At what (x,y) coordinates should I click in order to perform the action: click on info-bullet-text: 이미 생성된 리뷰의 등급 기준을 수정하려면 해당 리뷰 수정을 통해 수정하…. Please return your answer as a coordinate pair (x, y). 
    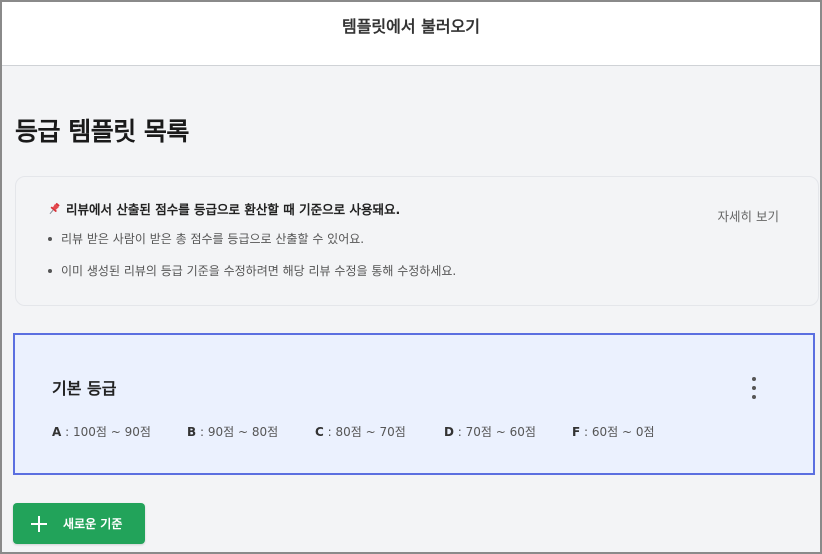
    Looking at the image, I should click on (259, 271).